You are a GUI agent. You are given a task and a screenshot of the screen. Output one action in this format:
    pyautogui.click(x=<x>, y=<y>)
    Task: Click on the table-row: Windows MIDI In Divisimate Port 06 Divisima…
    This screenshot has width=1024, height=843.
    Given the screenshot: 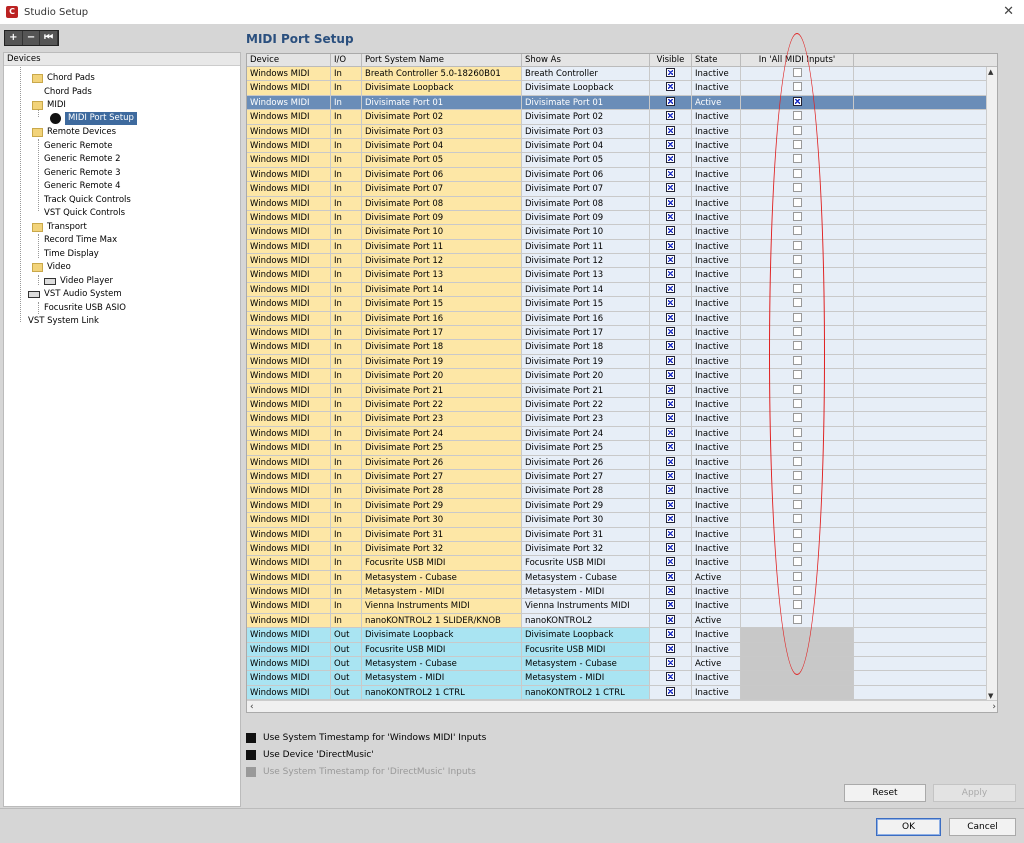 What is the action you would take?
    pyautogui.click(x=622, y=175)
    